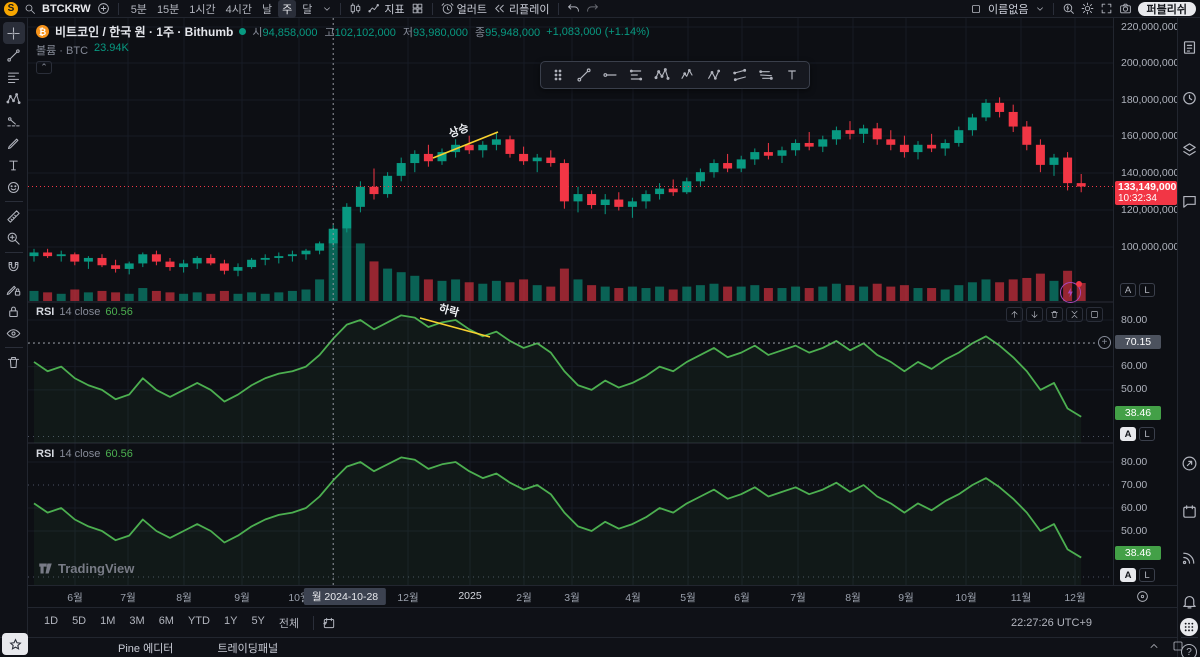 This screenshot has height=657, width=1200. What do you see at coordinates (1189, 97) in the screenshot?
I see `alerts-icon` at bounding box center [1189, 97].